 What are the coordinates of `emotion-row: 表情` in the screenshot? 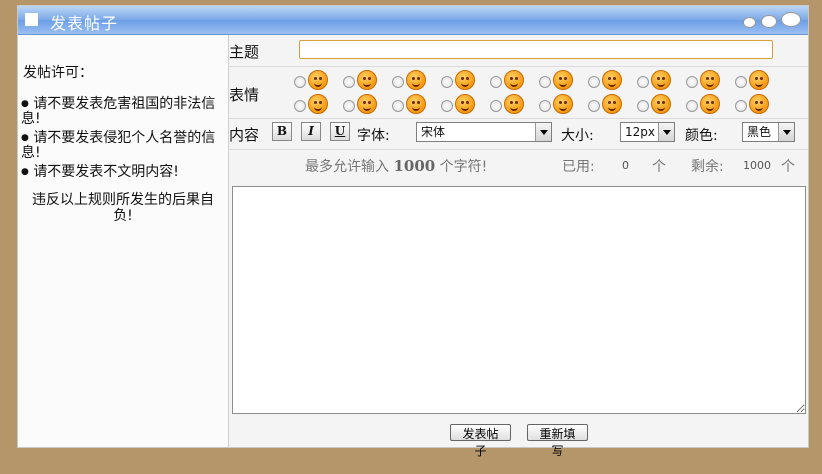 It's located at (518, 93).